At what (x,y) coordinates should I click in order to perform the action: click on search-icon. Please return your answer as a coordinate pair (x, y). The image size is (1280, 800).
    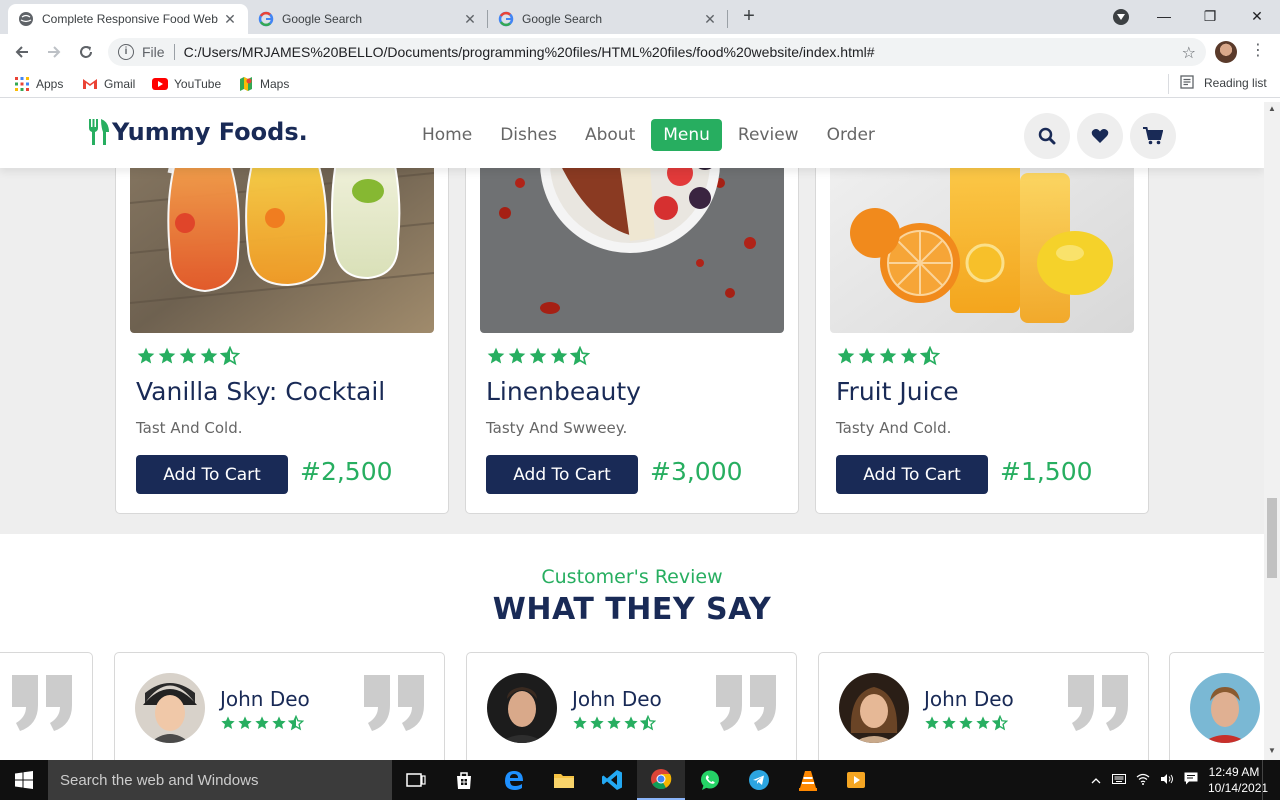
    Looking at the image, I should click on (1047, 136).